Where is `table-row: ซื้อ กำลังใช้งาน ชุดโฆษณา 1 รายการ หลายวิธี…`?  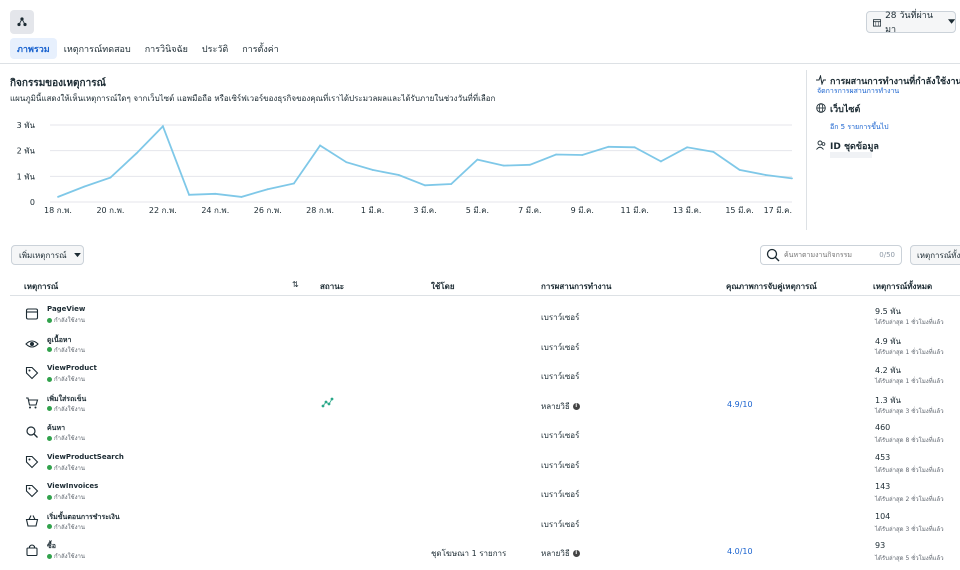
table-row: ซื้อ กำลังใช้งาน ชุดโฆษณา 1 รายการ หลายวิธี… is located at coordinates (485, 552).